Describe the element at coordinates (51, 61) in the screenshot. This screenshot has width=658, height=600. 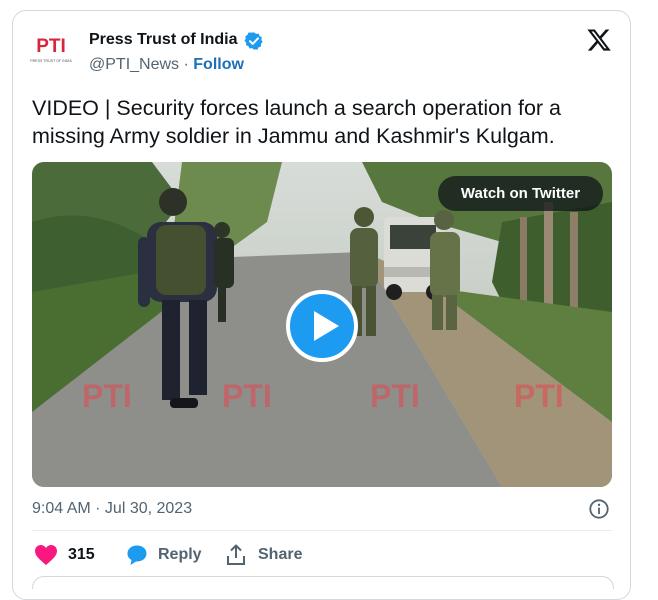
I see `pti-logo-tagline: PRESS TRUST OF INDIA` at that location.